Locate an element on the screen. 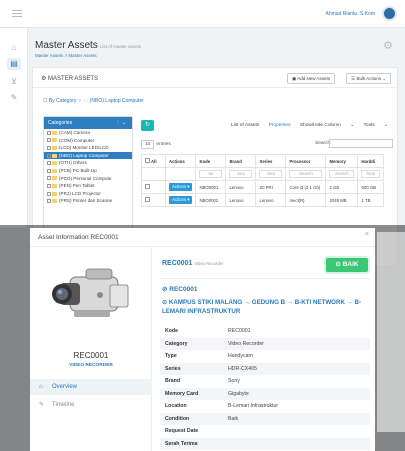 This screenshot has width=405, height=451. gear-icon: ⚙ is located at coordinates (388, 45).